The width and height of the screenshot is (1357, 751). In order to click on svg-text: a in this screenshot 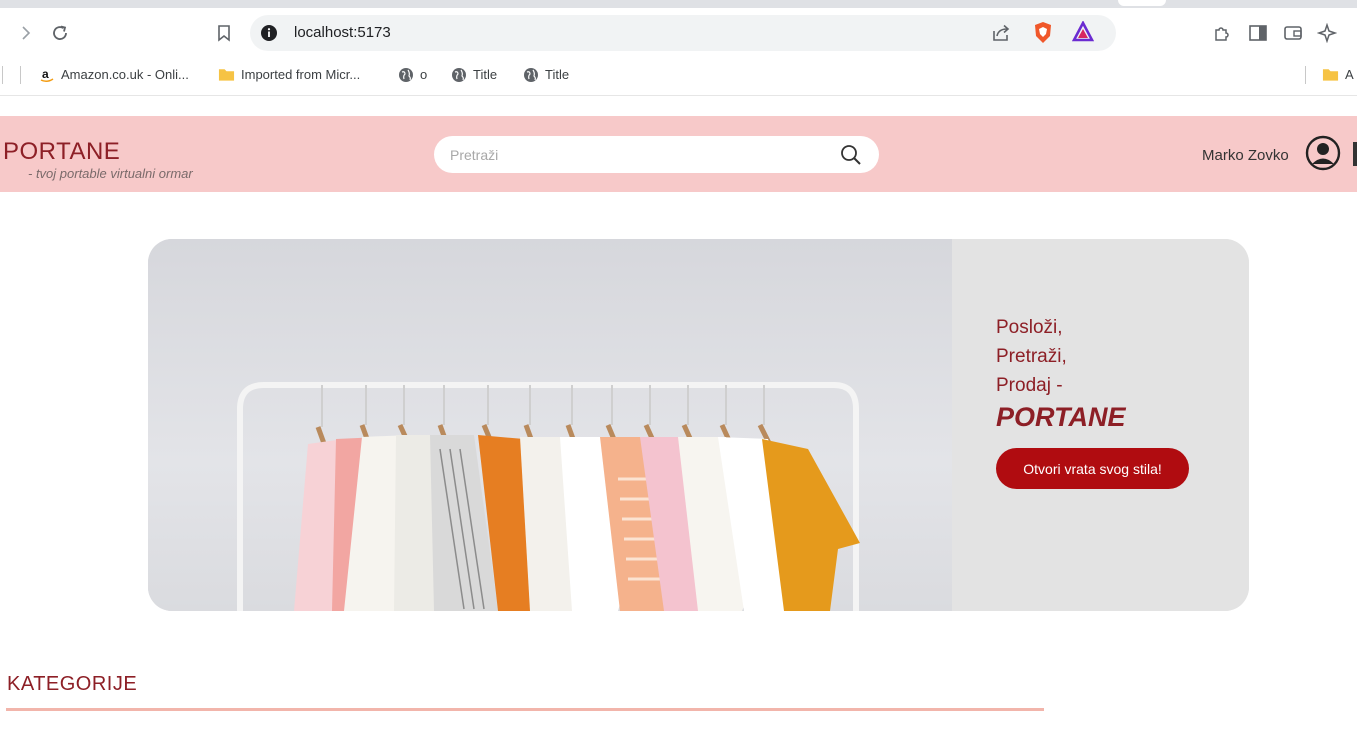, I will do `click(45, 74)`.